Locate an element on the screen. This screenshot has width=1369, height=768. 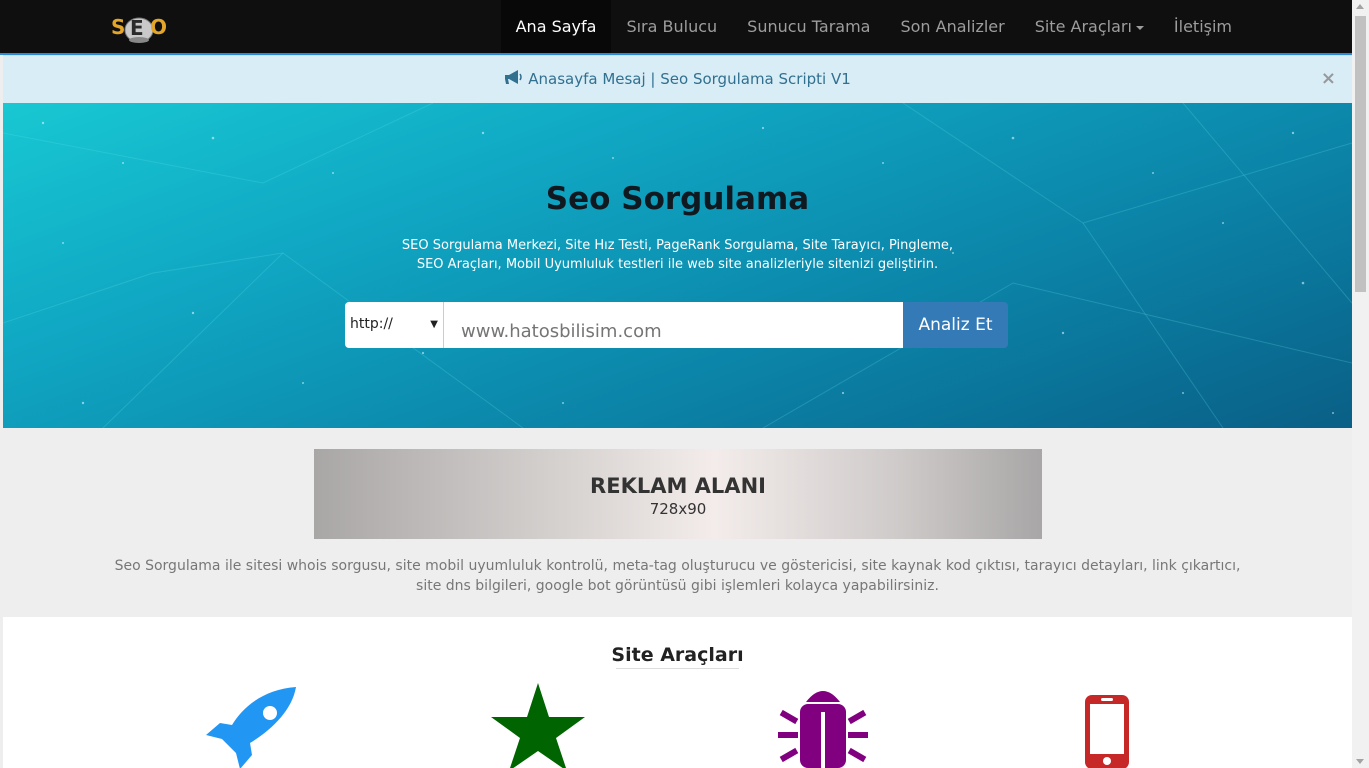
nav-ana-sayfa: Ana Sayfa is located at coordinates (556, 26).